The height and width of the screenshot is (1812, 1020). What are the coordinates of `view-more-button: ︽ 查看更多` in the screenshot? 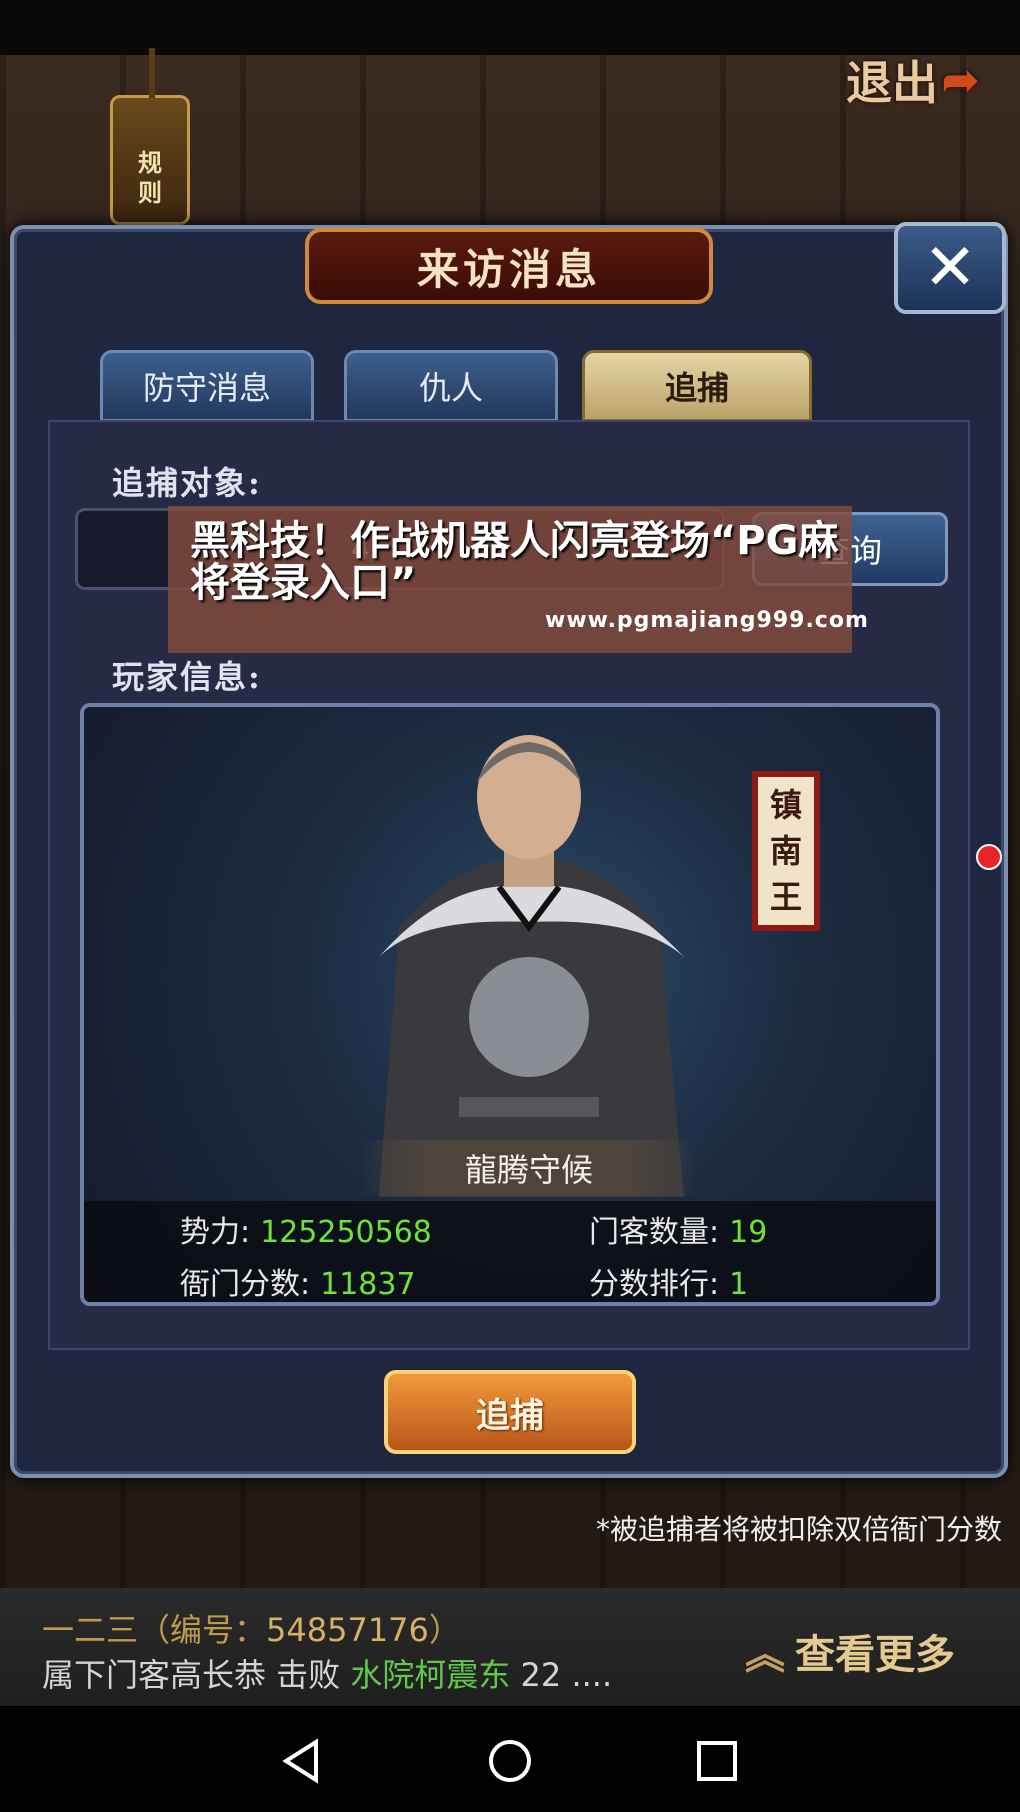 It's located at (850, 1651).